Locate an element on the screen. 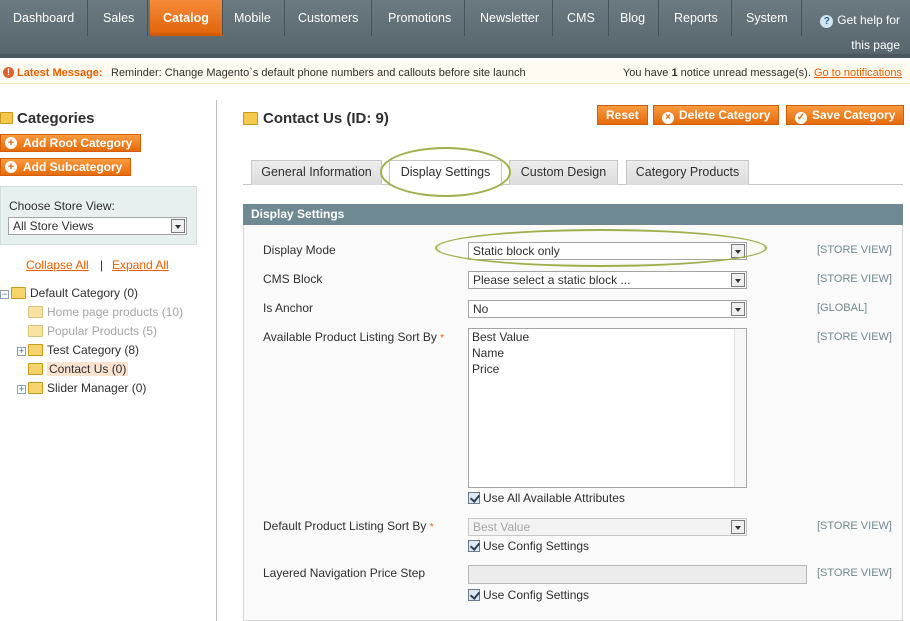 The height and width of the screenshot is (621, 910). nav-customers: Customers is located at coordinates (329, 18).